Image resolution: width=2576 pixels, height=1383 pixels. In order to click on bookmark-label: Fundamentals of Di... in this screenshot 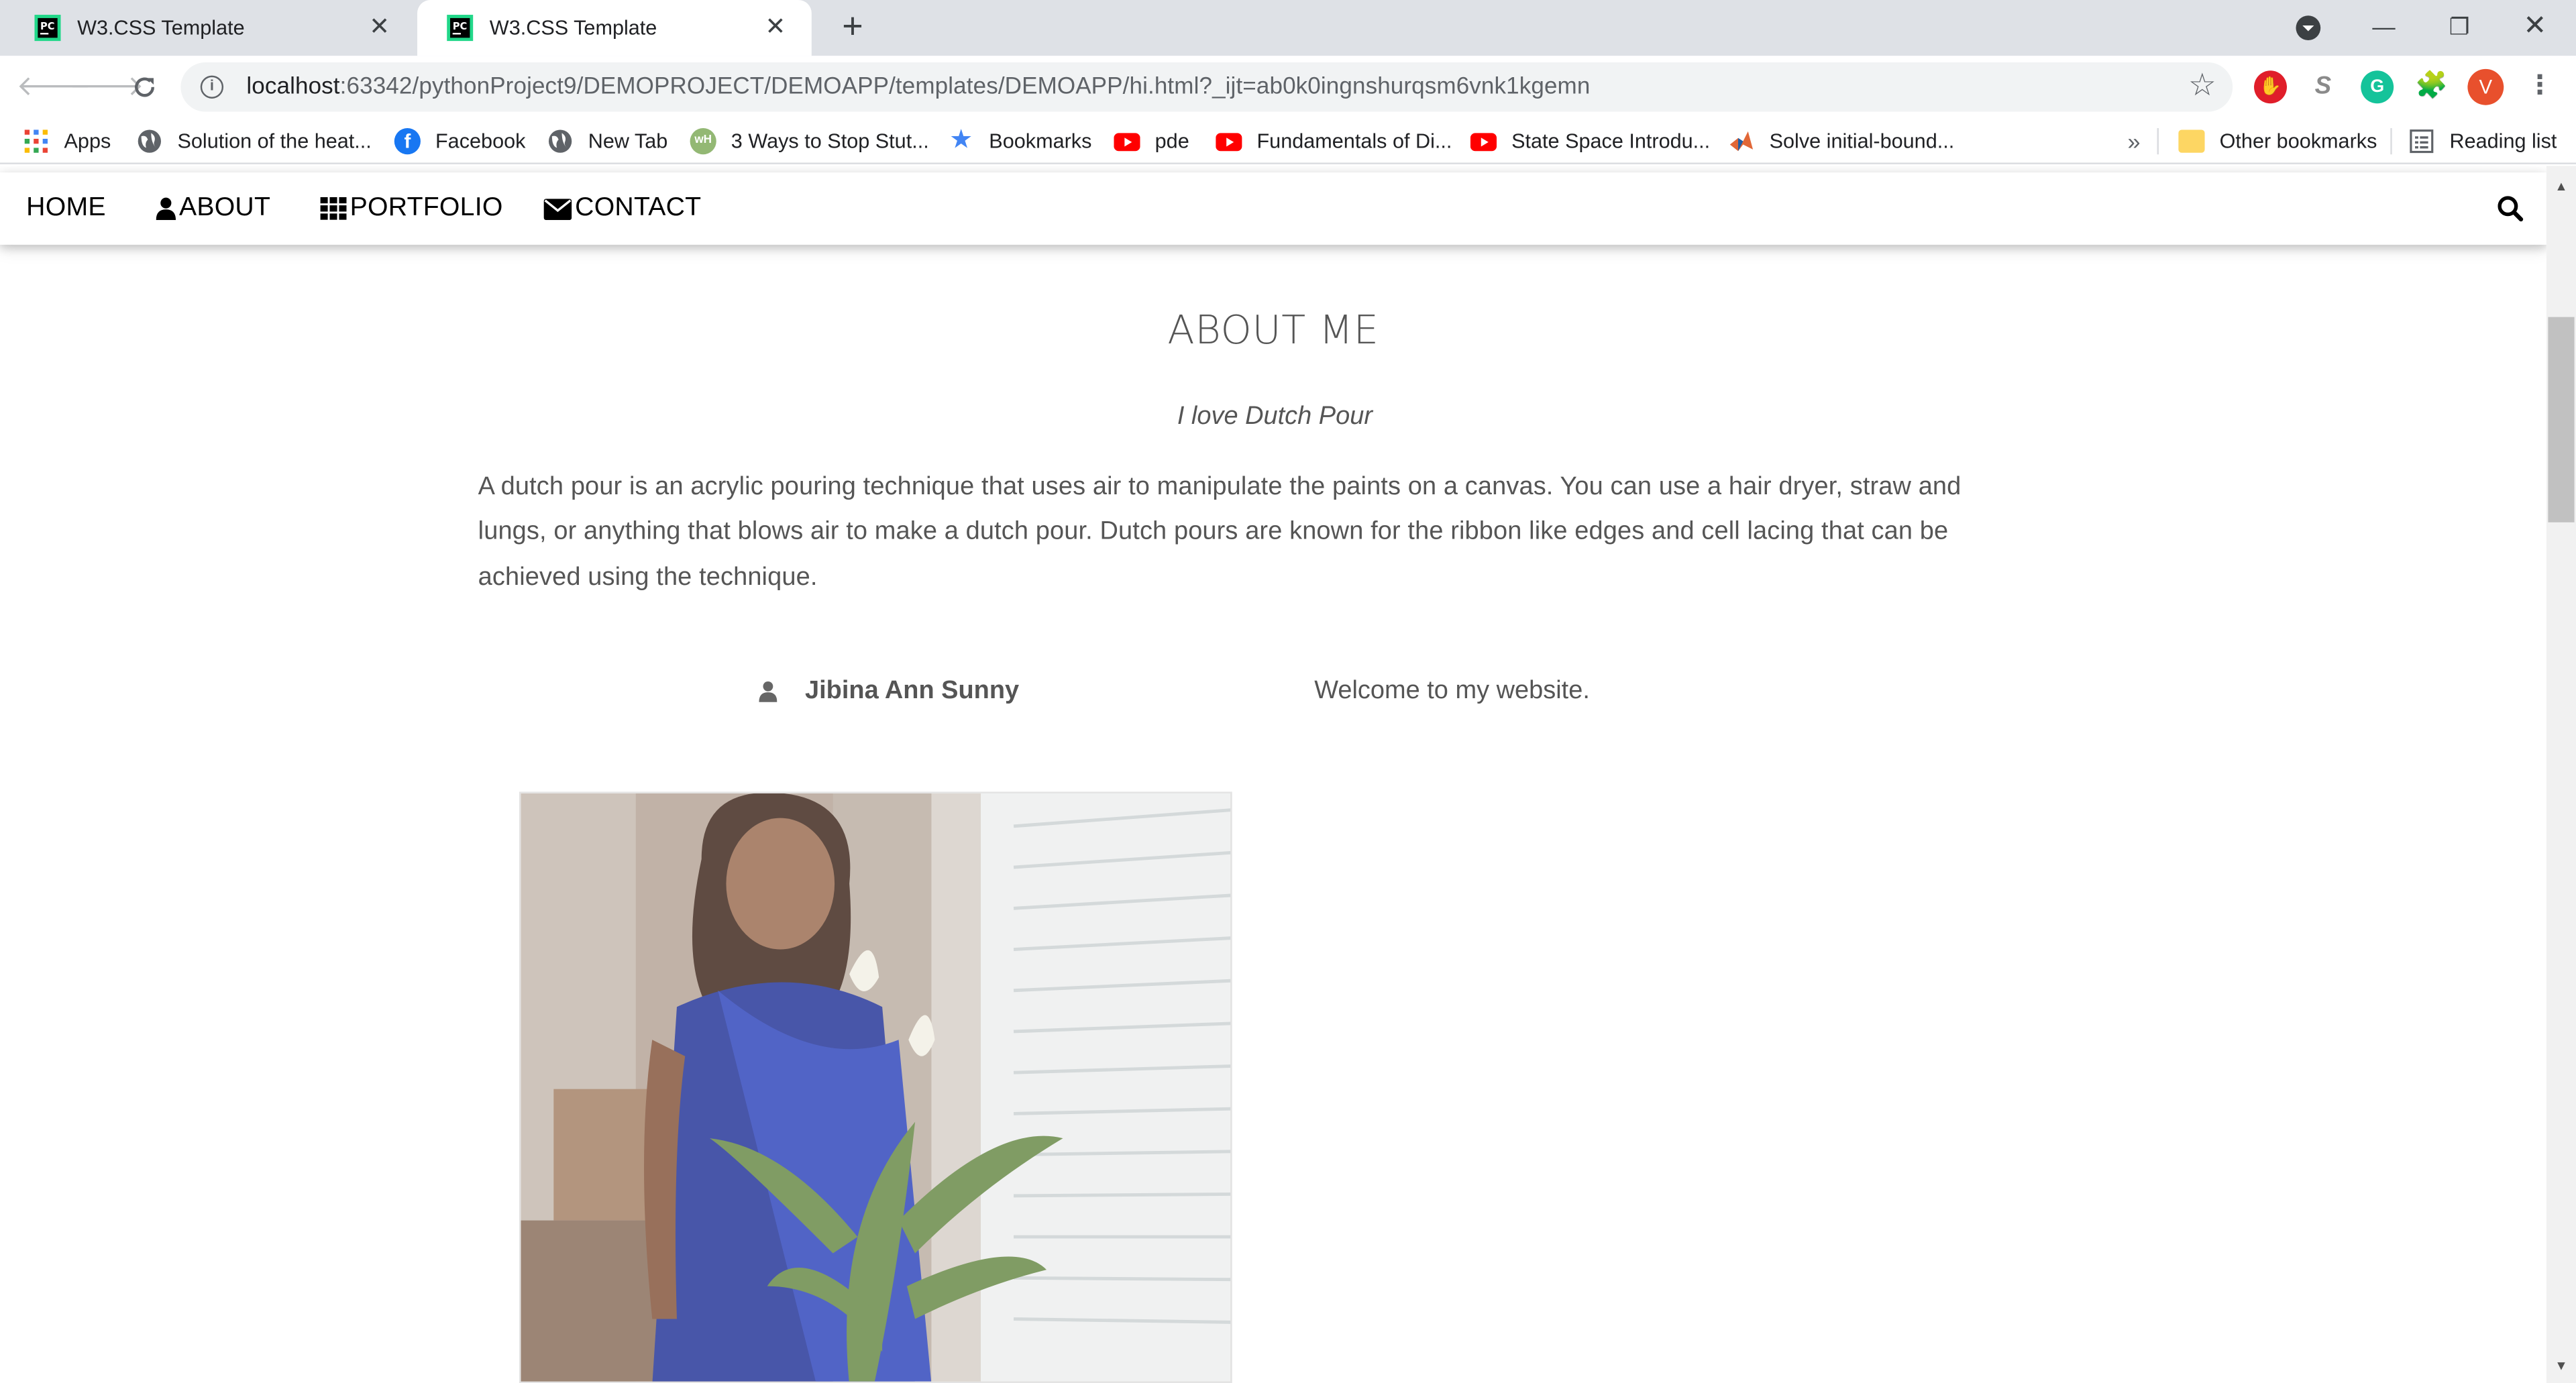, I will do `click(1354, 141)`.